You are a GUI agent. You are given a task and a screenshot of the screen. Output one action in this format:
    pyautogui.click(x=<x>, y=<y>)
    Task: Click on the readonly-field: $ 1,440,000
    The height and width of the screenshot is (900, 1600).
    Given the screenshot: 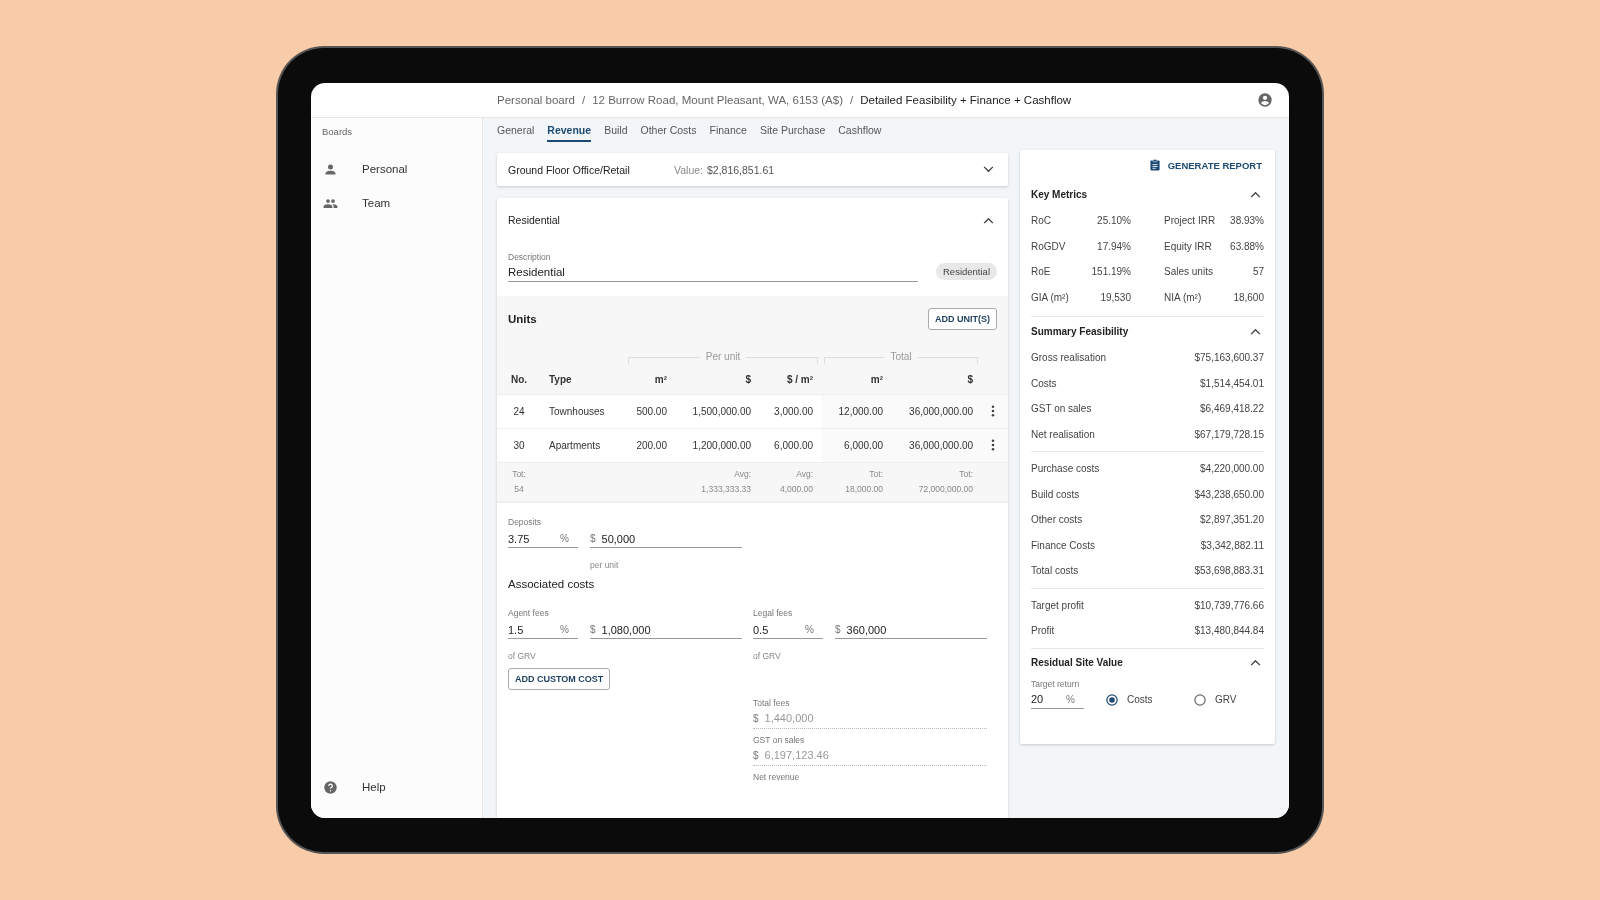 What is the action you would take?
    pyautogui.click(x=870, y=718)
    